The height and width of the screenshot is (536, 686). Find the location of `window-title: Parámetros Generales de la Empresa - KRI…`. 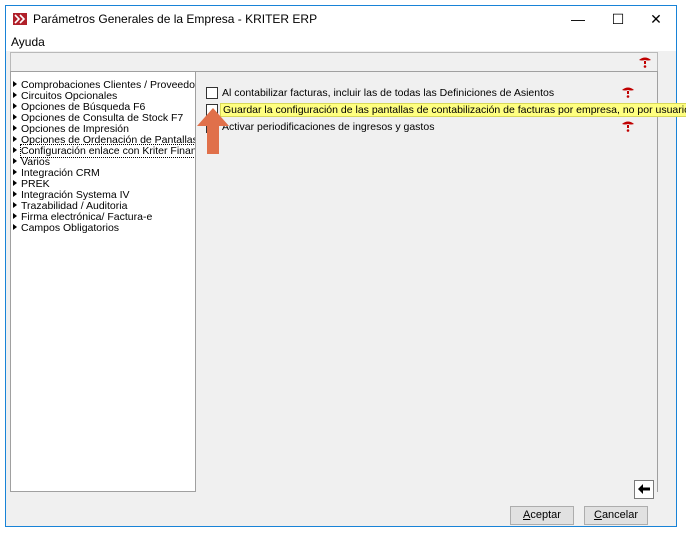

window-title: Parámetros Generales de la Empresa - KRI… is located at coordinates (175, 19).